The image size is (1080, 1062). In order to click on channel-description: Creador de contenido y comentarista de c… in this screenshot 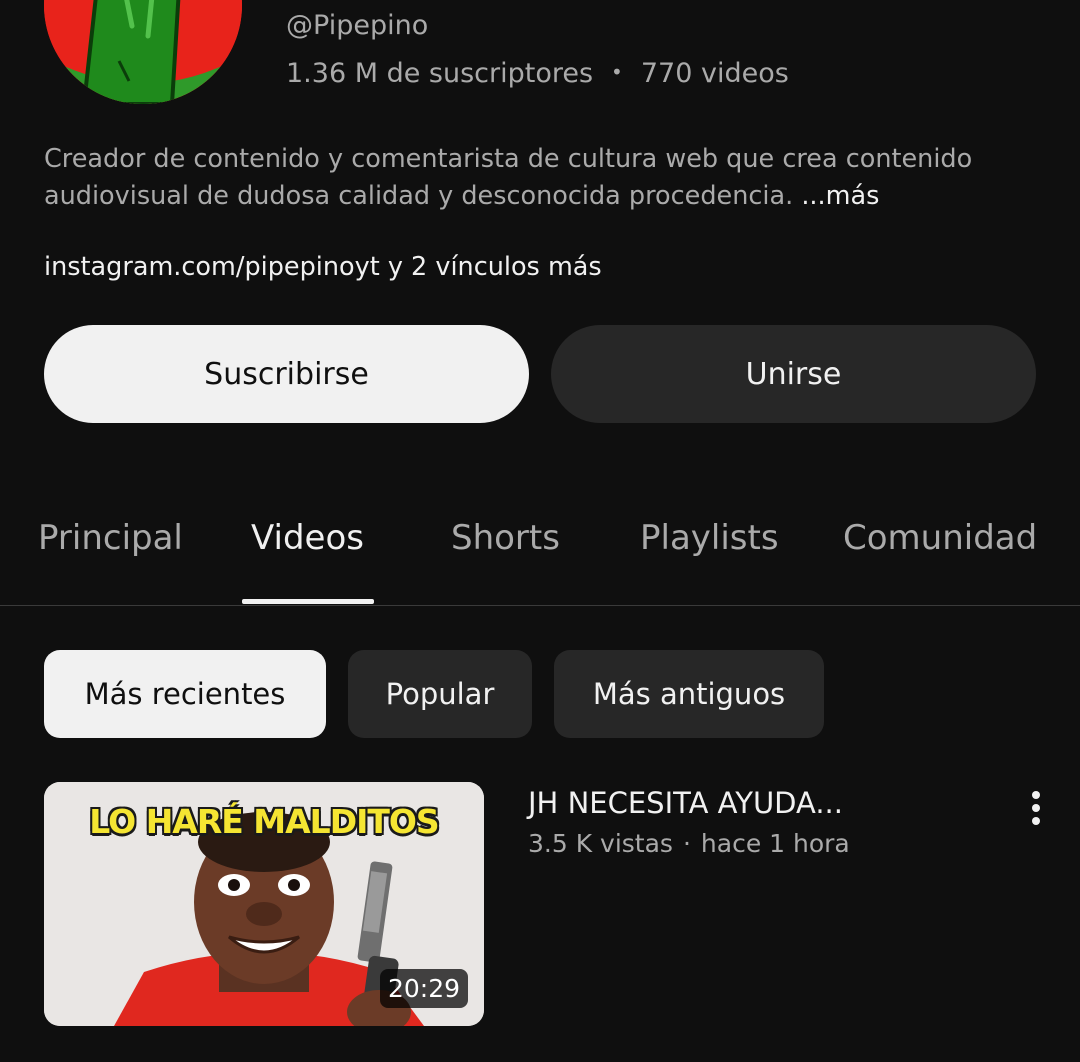, I will do `click(544, 178)`.